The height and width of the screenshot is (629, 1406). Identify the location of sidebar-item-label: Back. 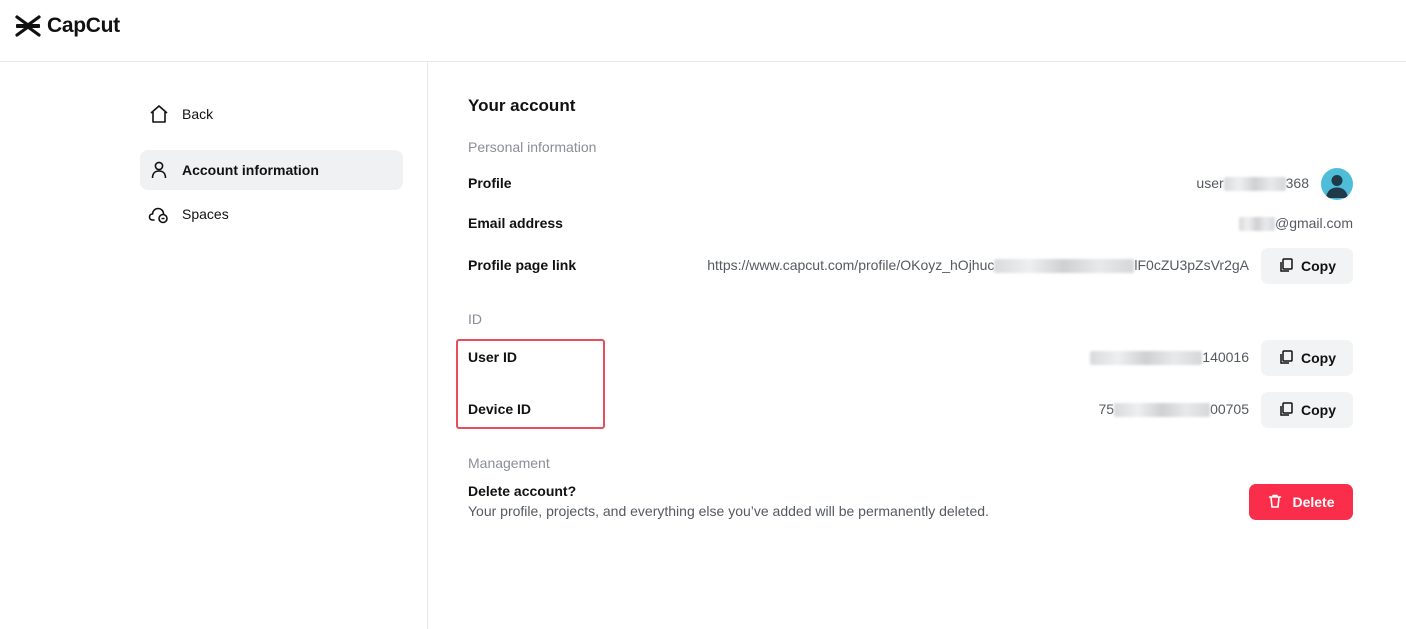
(198, 114).